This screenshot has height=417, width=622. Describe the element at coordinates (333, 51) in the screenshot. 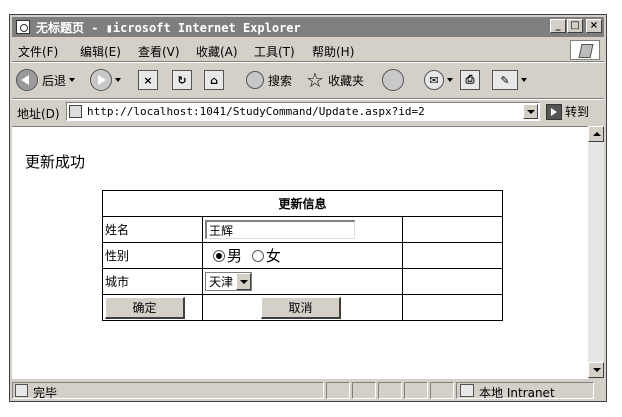

I see `menu-help: 帮助(H)` at that location.